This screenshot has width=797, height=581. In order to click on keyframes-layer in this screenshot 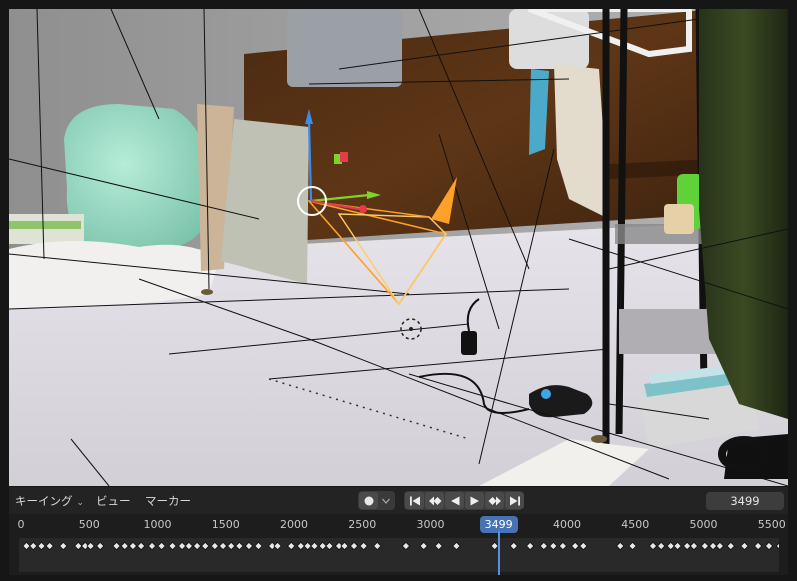, I will do `click(400, 546)`.